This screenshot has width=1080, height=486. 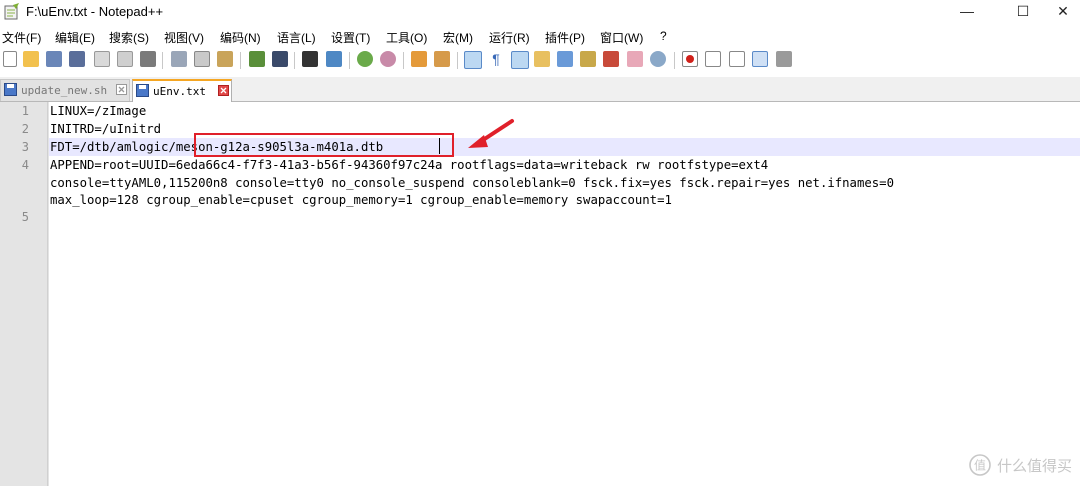 What do you see at coordinates (25, 165) in the screenshot?
I see `line-number: 4` at bounding box center [25, 165].